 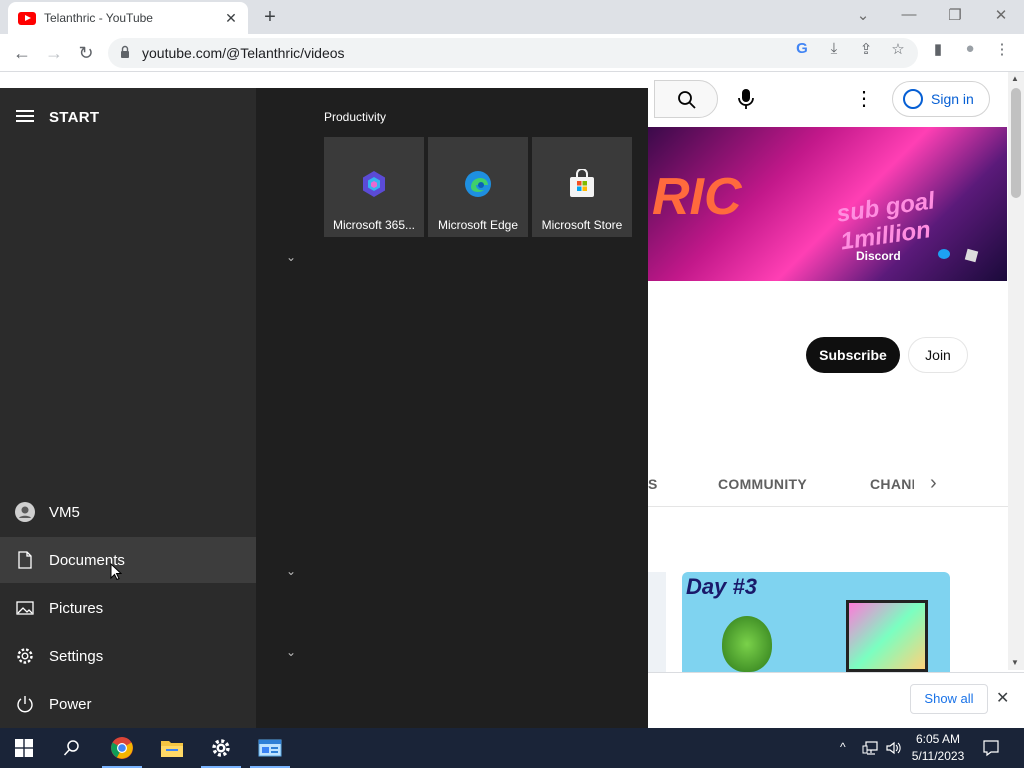 I want to click on sign-in-button: Sign in, so click(x=941, y=99).